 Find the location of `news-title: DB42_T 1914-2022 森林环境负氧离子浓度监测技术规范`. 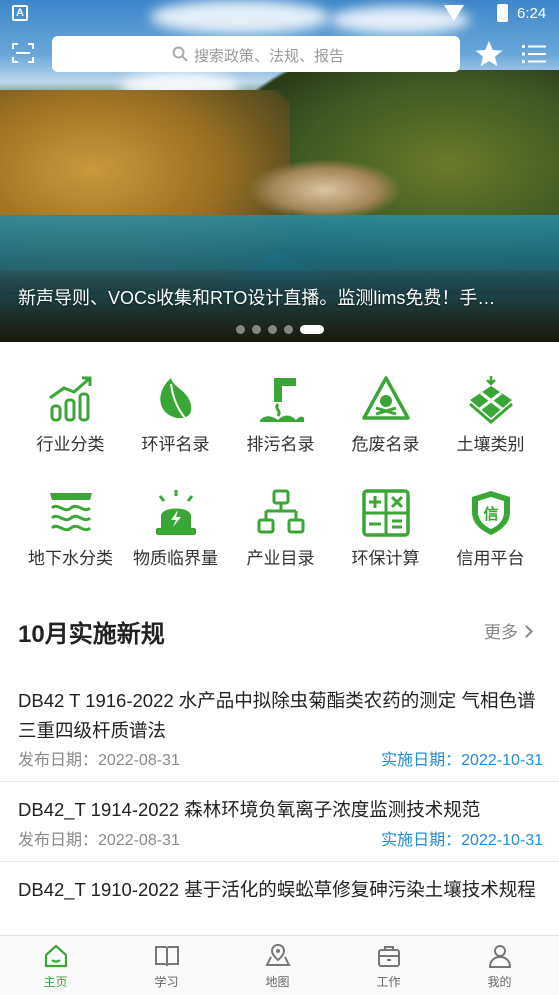

news-title: DB42_T 1914-2022 森林环境负氧离子浓度监测技术规范 is located at coordinates (249, 809).